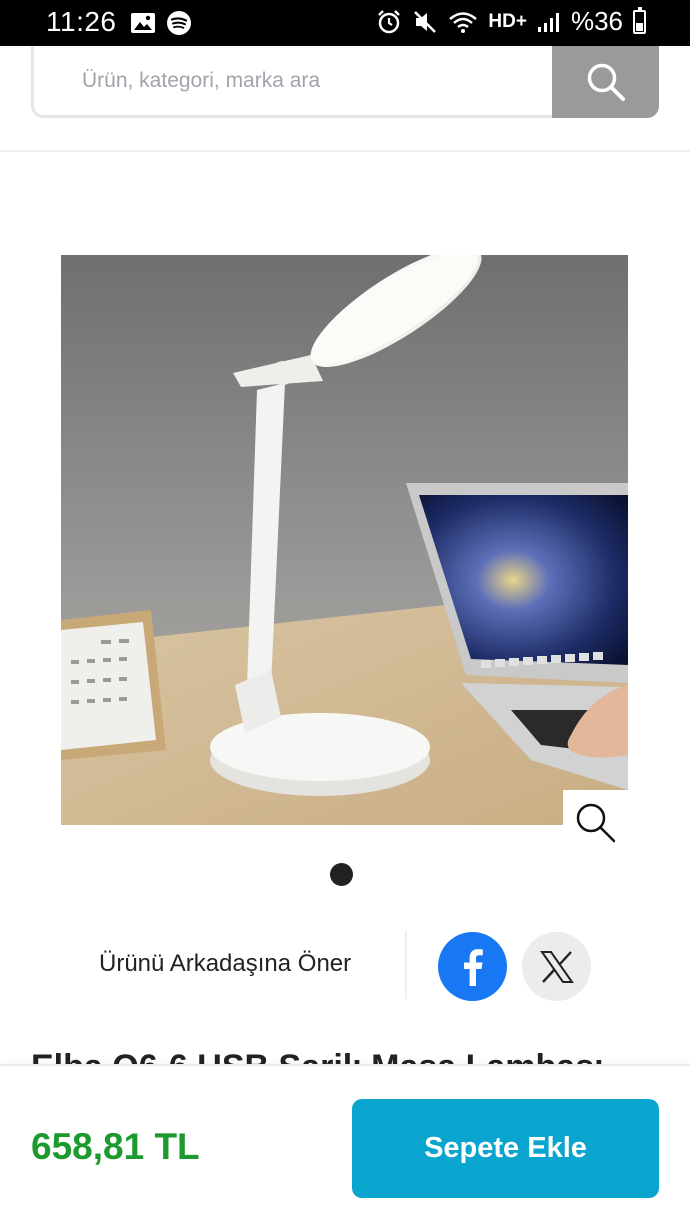 Image resolution: width=690 pixels, height=1229 pixels. I want to click on product-price: 658,81 TL, so click(115, 1146).